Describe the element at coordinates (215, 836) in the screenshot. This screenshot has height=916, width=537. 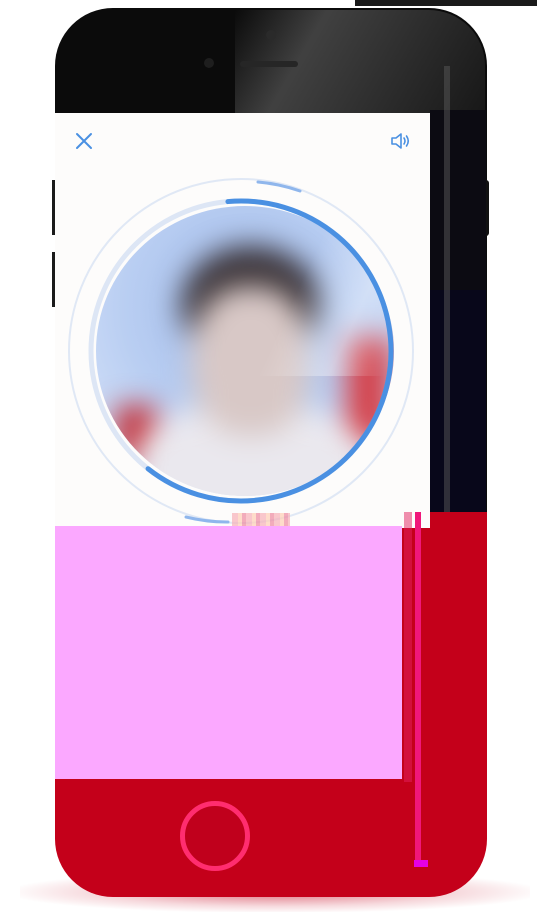
I see `home-button` at that location.